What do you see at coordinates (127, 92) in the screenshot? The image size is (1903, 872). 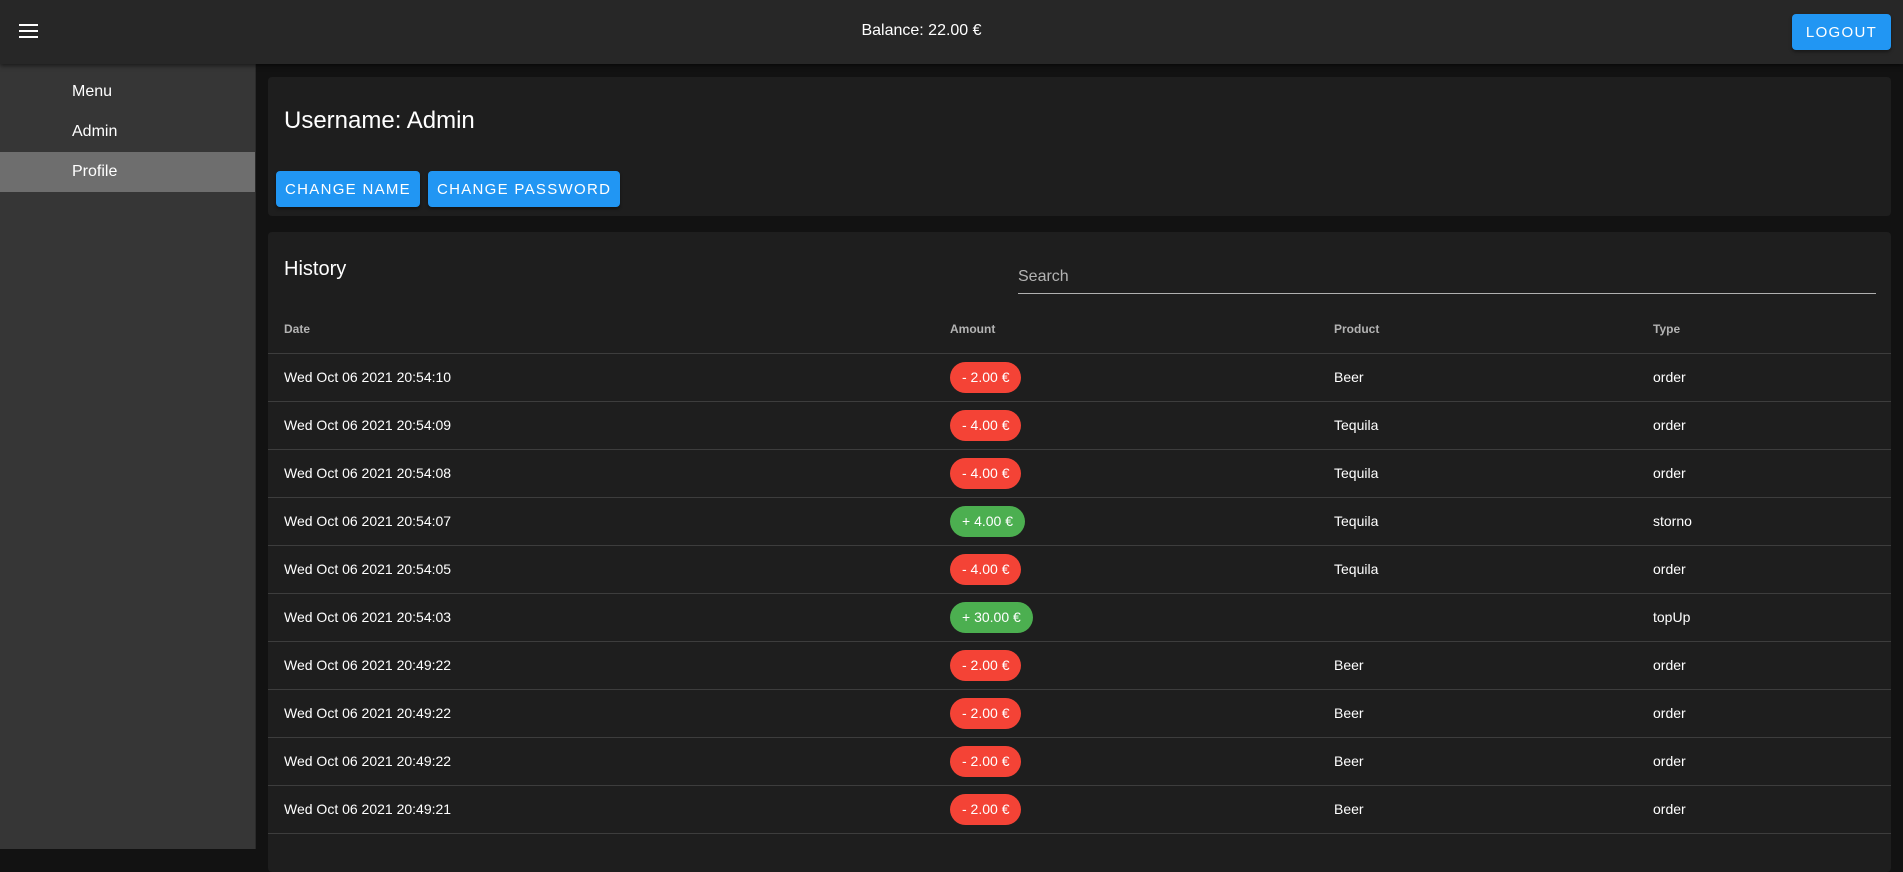 I see `sidebar-item-menu: Menu` at bounding box center [127, 92].